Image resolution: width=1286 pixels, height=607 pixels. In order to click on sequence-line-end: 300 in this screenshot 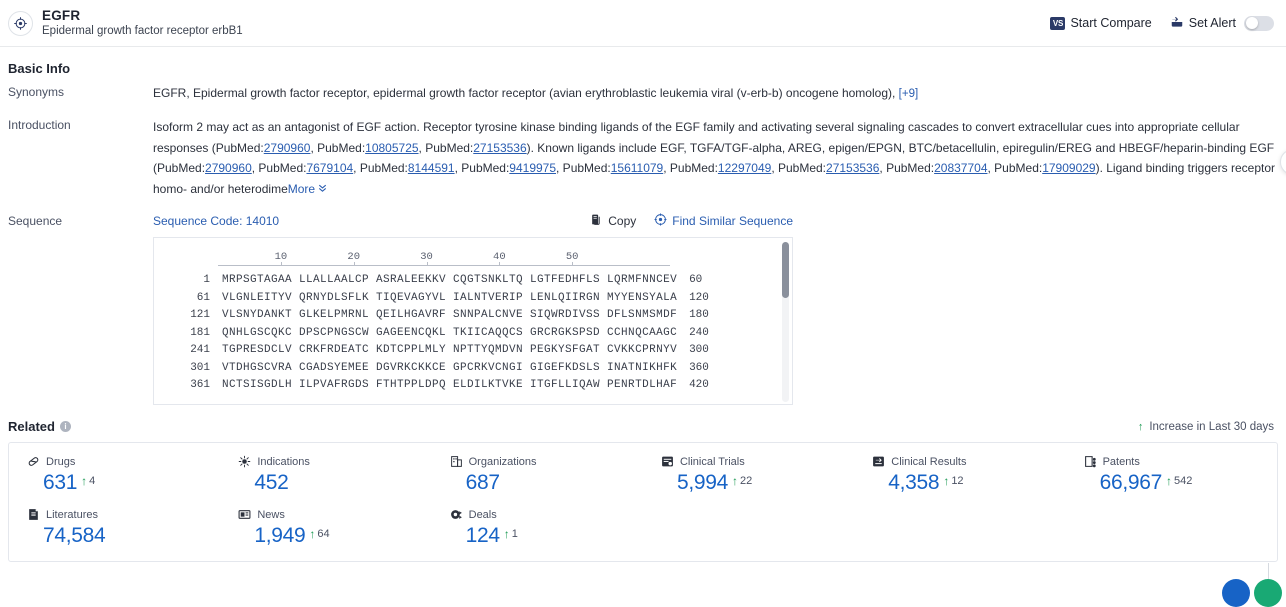, I will do `click(693, 351)`.